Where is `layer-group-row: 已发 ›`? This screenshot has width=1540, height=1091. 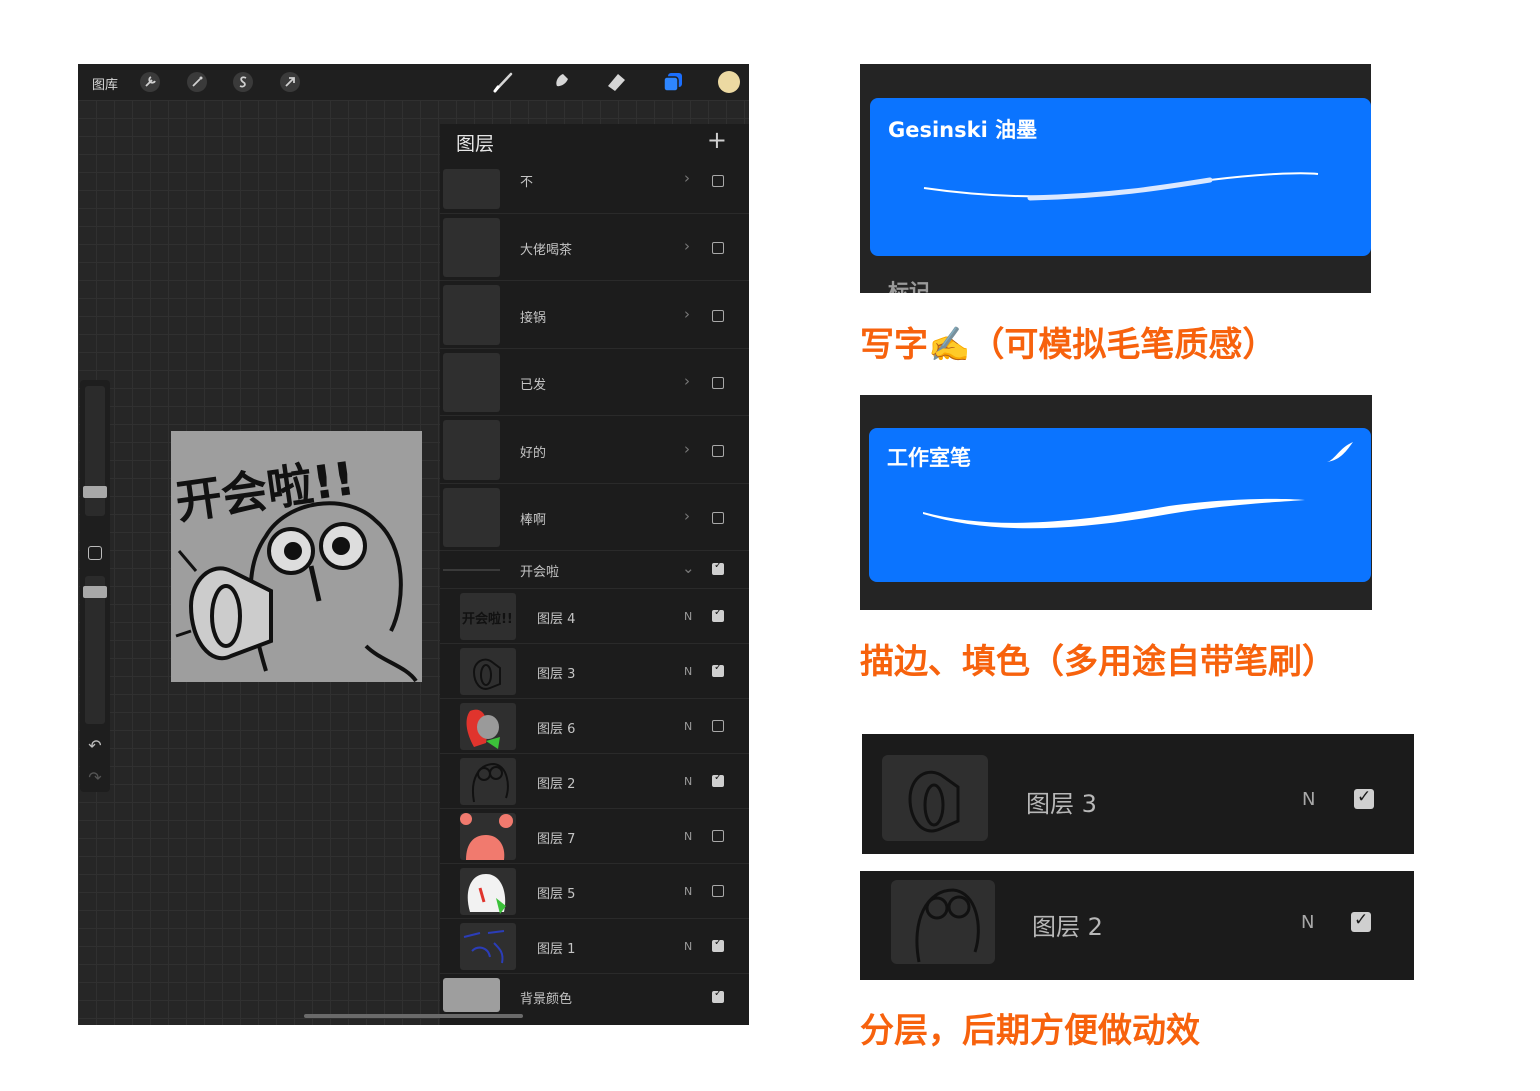 layer-group-row: 已发 › is located at coordinates (594, 382).